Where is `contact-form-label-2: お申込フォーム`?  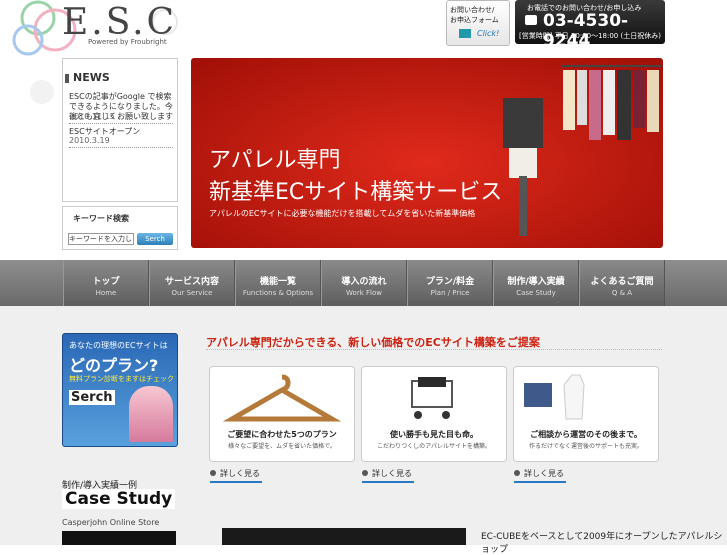 contact-form-label-2: お申込フォーム is located at coordinates (474, 20).